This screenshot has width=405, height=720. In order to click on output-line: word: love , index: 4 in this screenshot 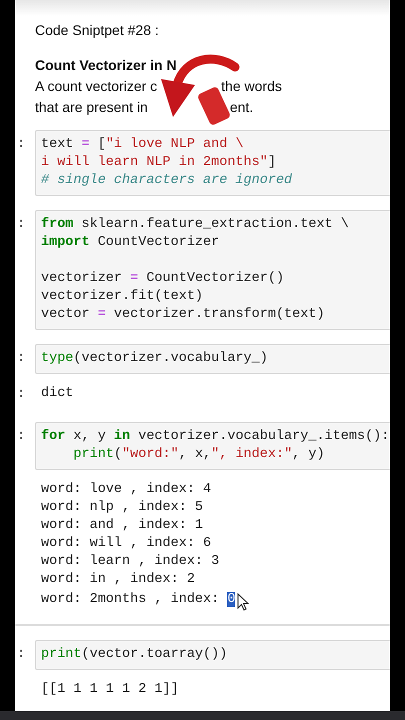, I will do `click(126, 490)`.